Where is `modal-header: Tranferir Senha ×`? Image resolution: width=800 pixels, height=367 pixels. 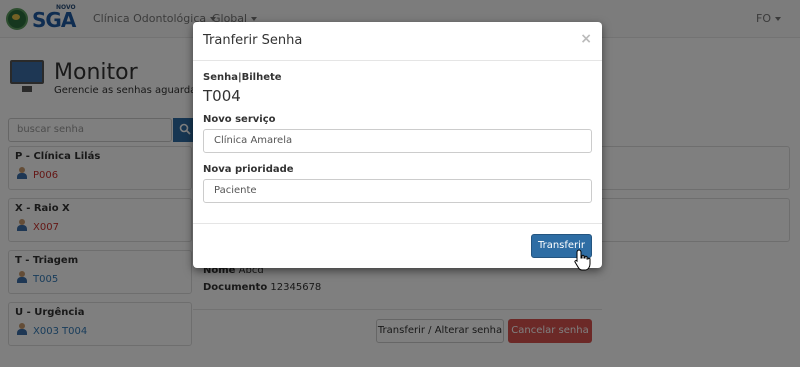 modal-header: Tranferir Senha × is located at coordinates (397, 41).